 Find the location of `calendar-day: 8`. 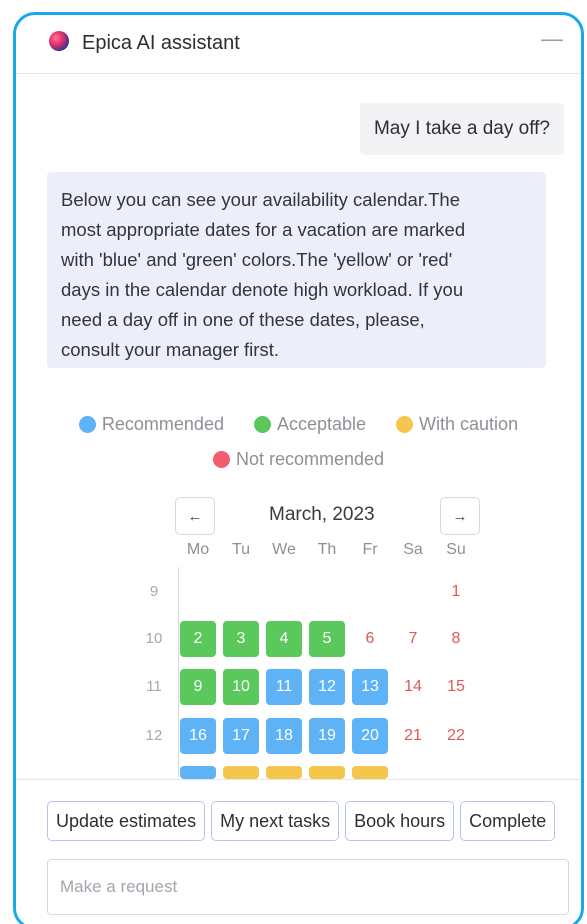

calendar-day: 8 is located at coordinates (456, 639).